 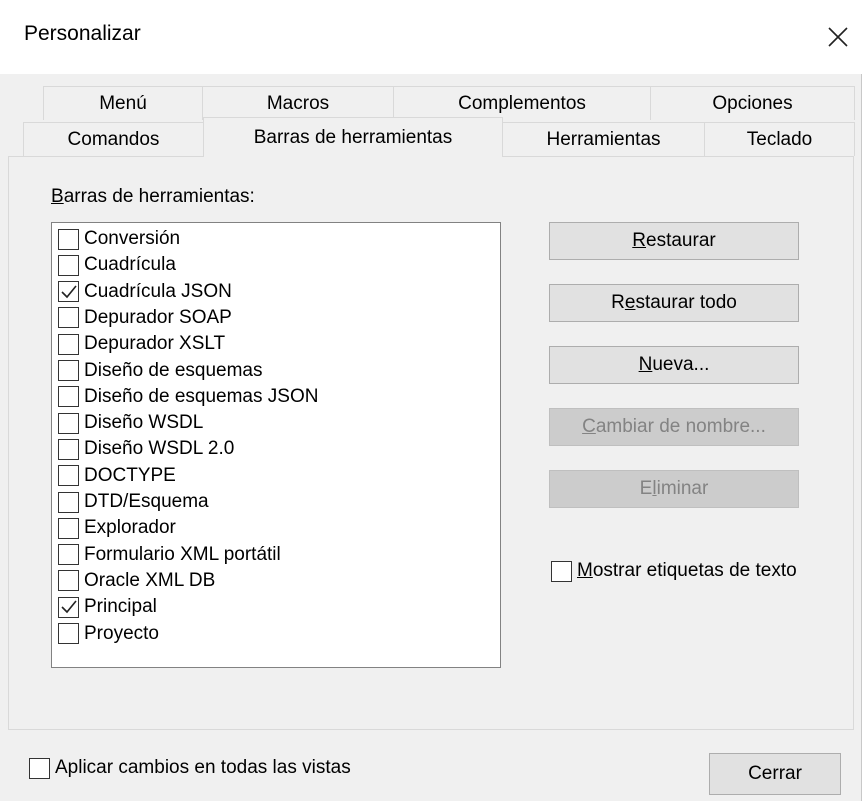 I want to click on list-item: Diseño de esquemas, so click(x=160, y=371).